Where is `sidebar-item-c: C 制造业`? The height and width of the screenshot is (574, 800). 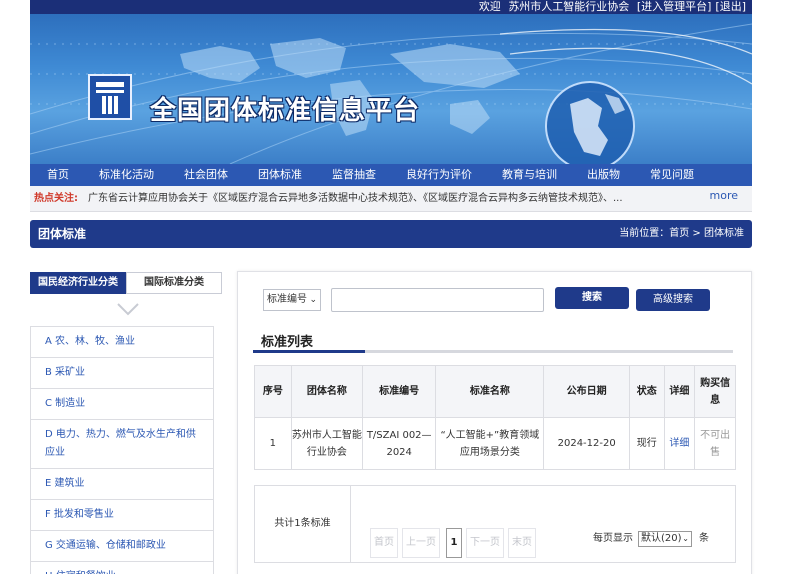 sidebar-item-c: C 制造业 is located at coordinates (122, 404).